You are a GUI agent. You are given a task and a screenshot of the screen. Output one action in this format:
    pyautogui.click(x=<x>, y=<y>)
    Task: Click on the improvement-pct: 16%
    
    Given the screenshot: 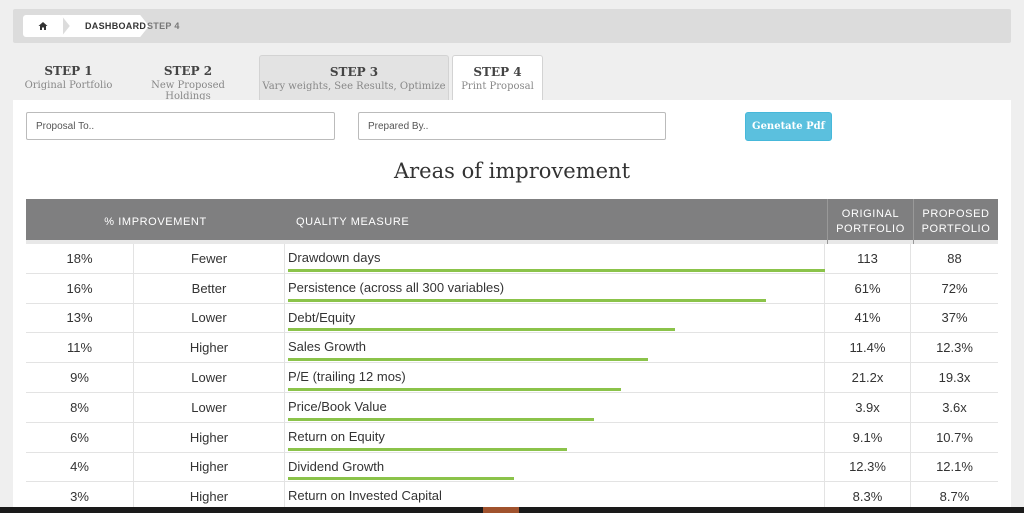 What is the action you would take?
    pyautogui.click(x=80, y=288)
    